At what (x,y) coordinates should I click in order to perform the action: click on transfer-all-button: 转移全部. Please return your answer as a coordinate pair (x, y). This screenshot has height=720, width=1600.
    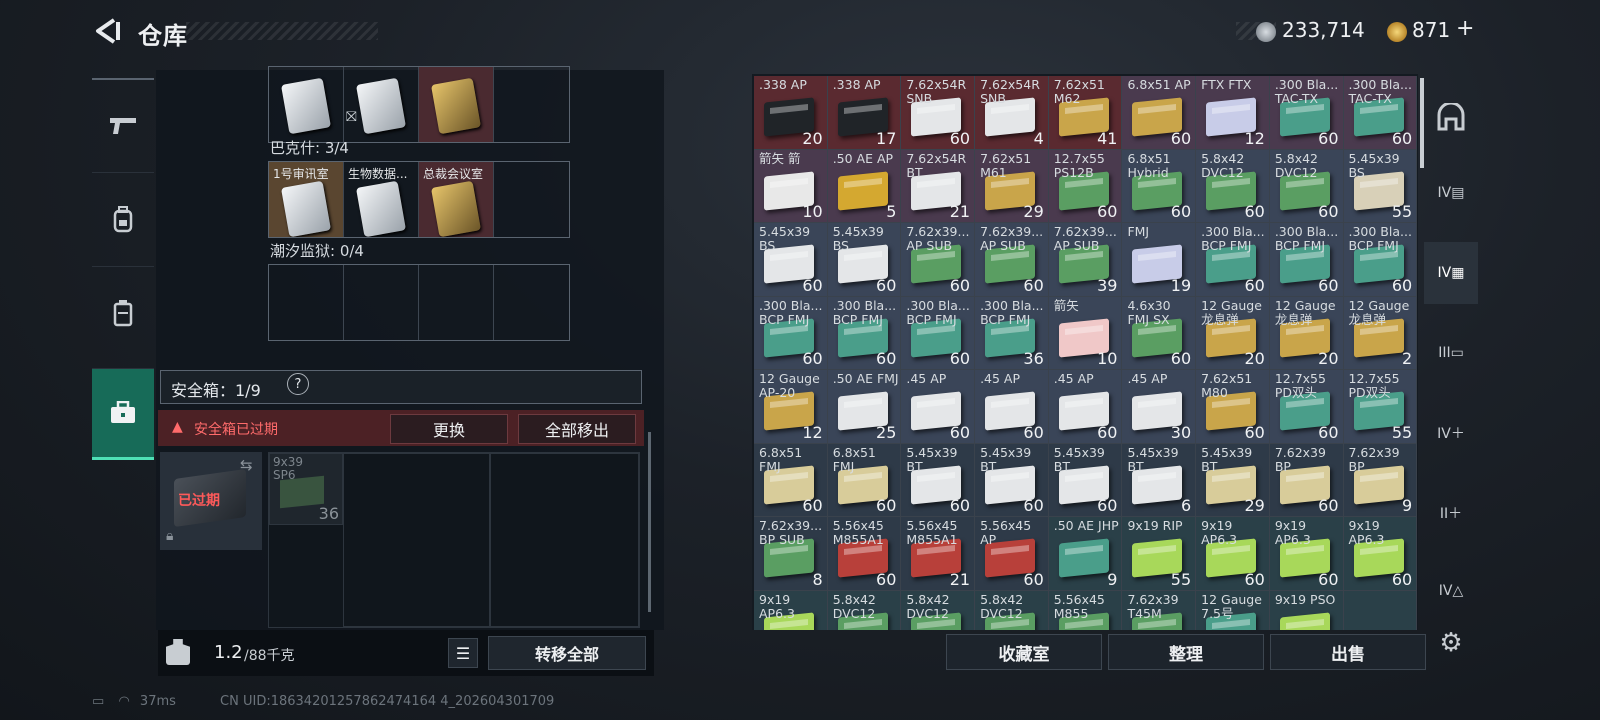
    Looking at the image, I should click on (567, 653).